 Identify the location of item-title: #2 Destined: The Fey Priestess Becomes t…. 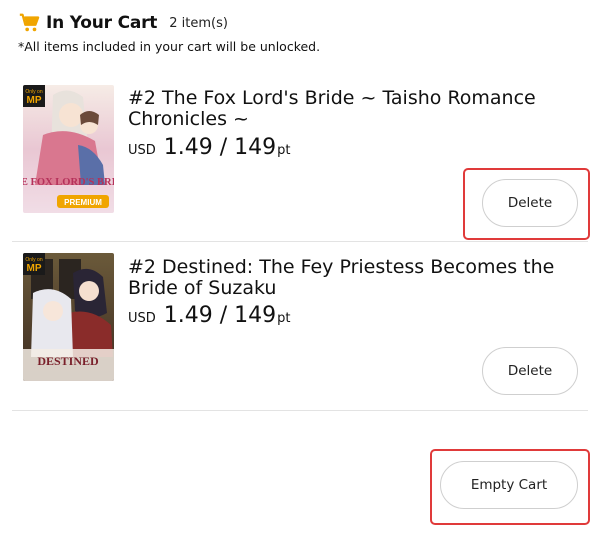
(348, 278).